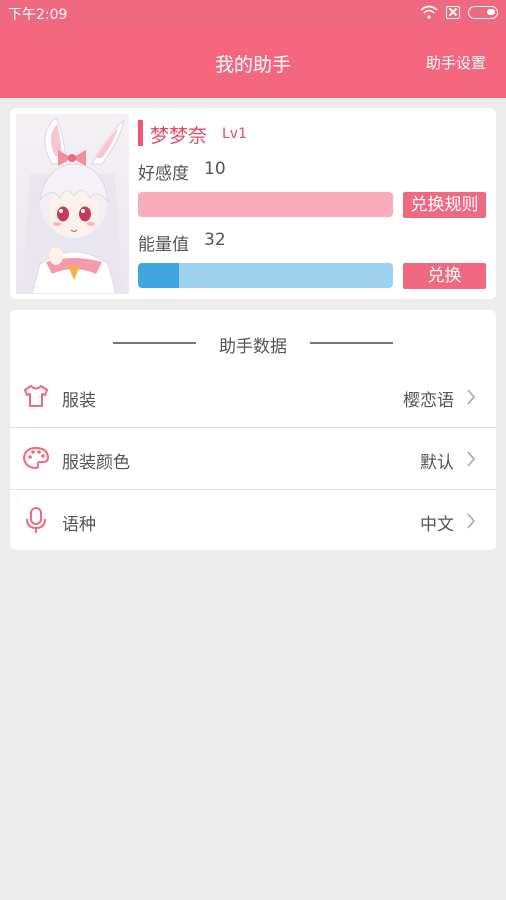 Image resolution: width=506 pixels, height=900 pixels. What do you see at coordinates (140, 133) in the screenshot?
I see `name-accent-bar` at bounding box center [140, 133].